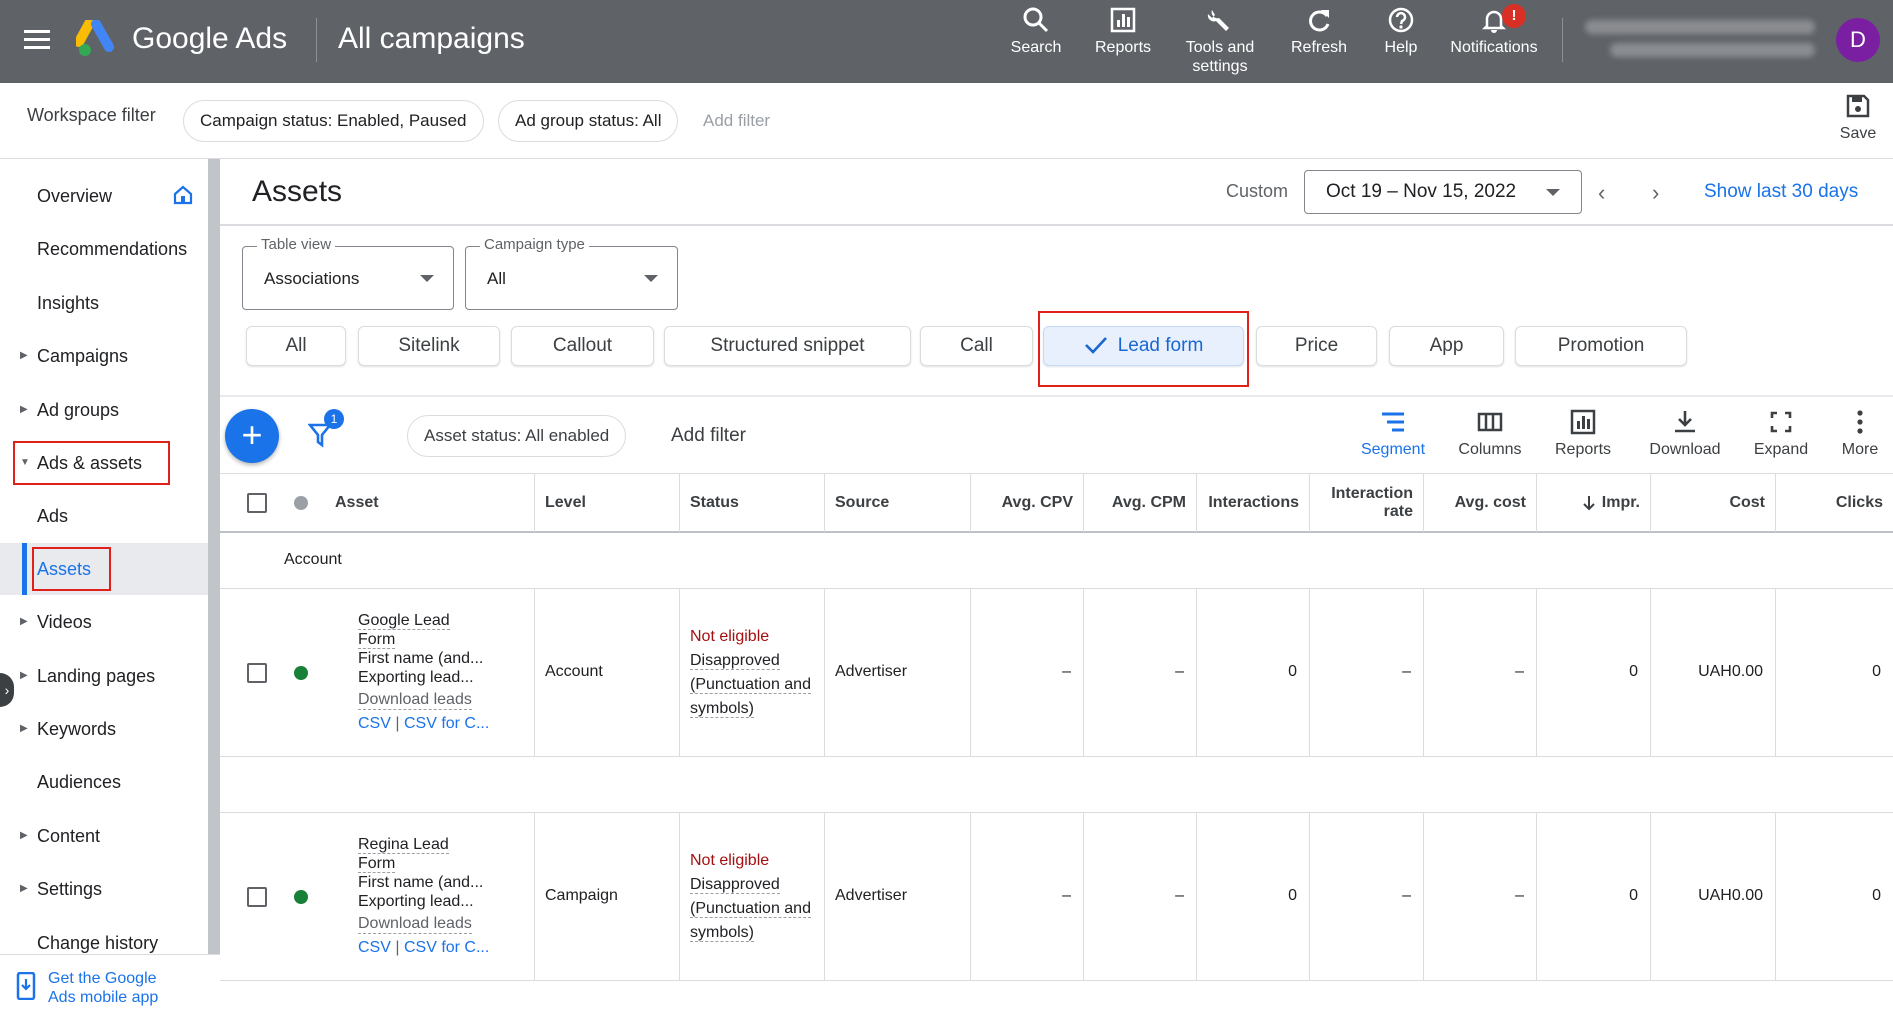  I want to click on table-view-select: Table view Associations, so click(348, 273).